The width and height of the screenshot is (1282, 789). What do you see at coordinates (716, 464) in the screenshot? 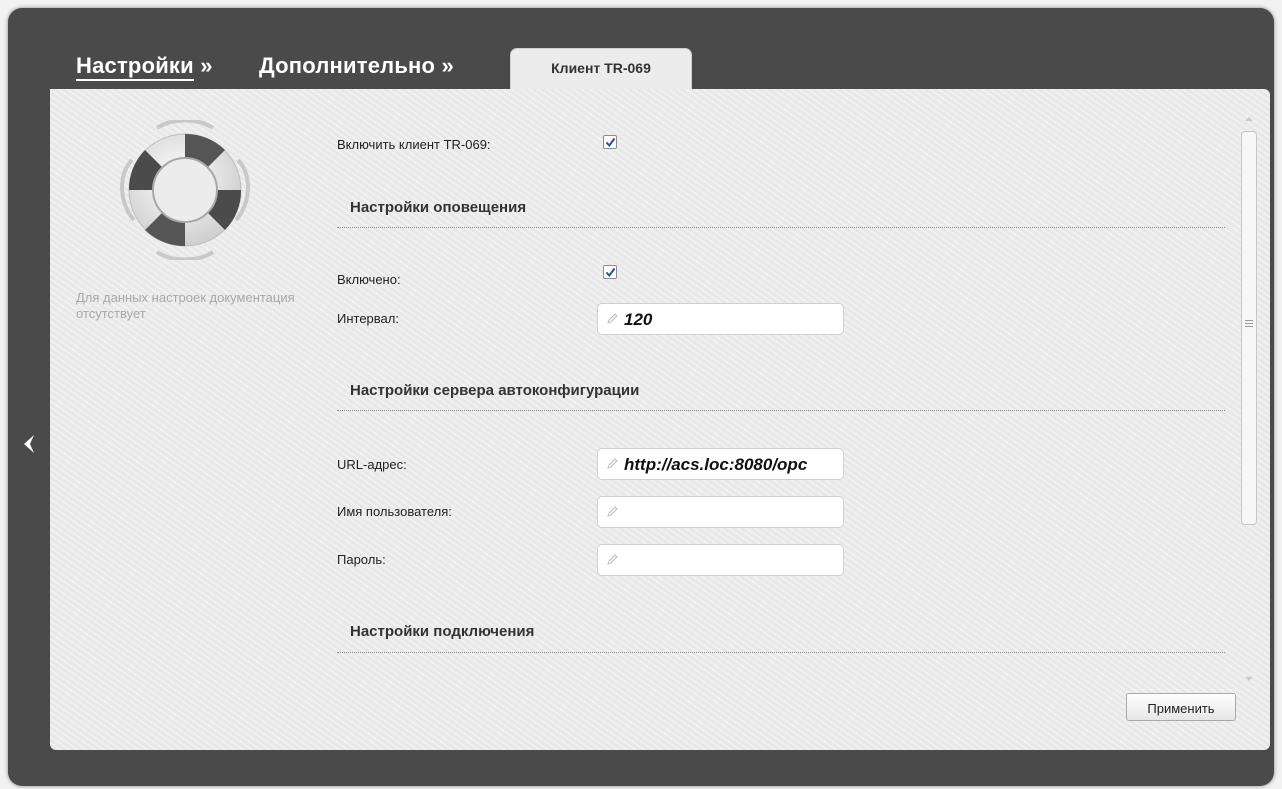
I see `url-value: http://acs.loc:8080/opc` at bounding box center [716, 464].